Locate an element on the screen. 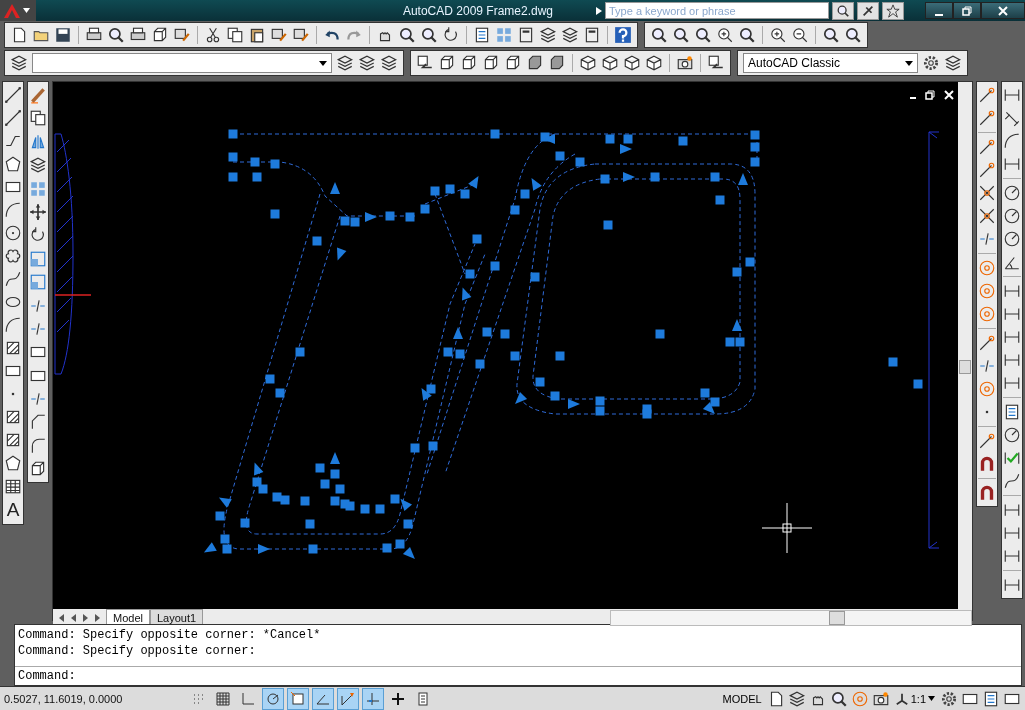 The image size is (1025, 710). search-field: Type a keyword or phrase is located at coordinates (717, 10).